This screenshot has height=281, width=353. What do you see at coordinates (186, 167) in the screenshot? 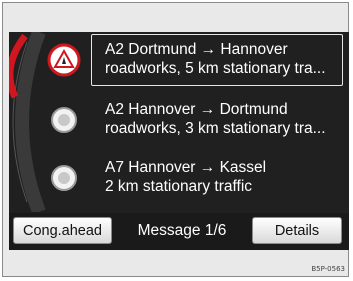
I see `message-route: A7 Hannover → Kassel` at bounding box center [186, 167].